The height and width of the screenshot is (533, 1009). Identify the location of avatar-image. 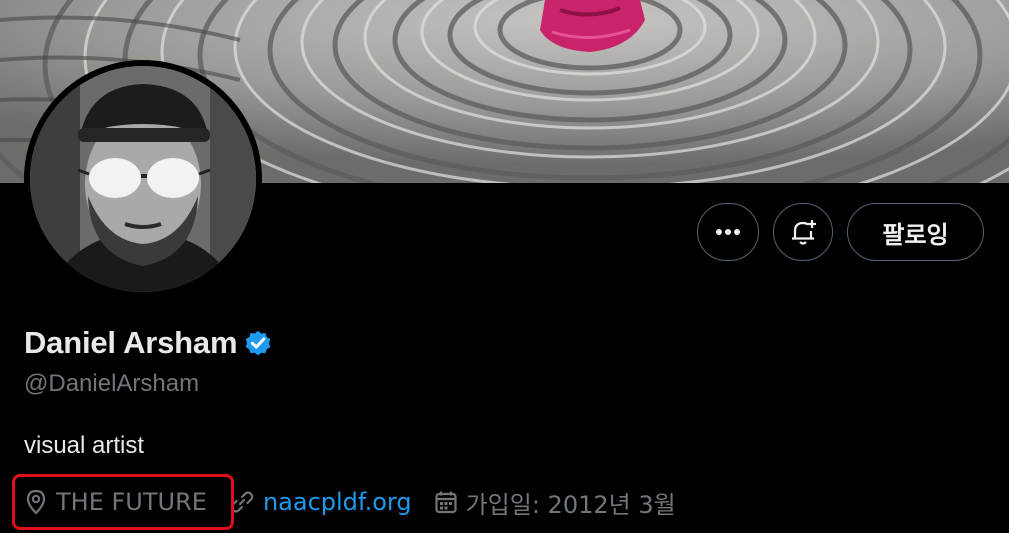
(143, 179).